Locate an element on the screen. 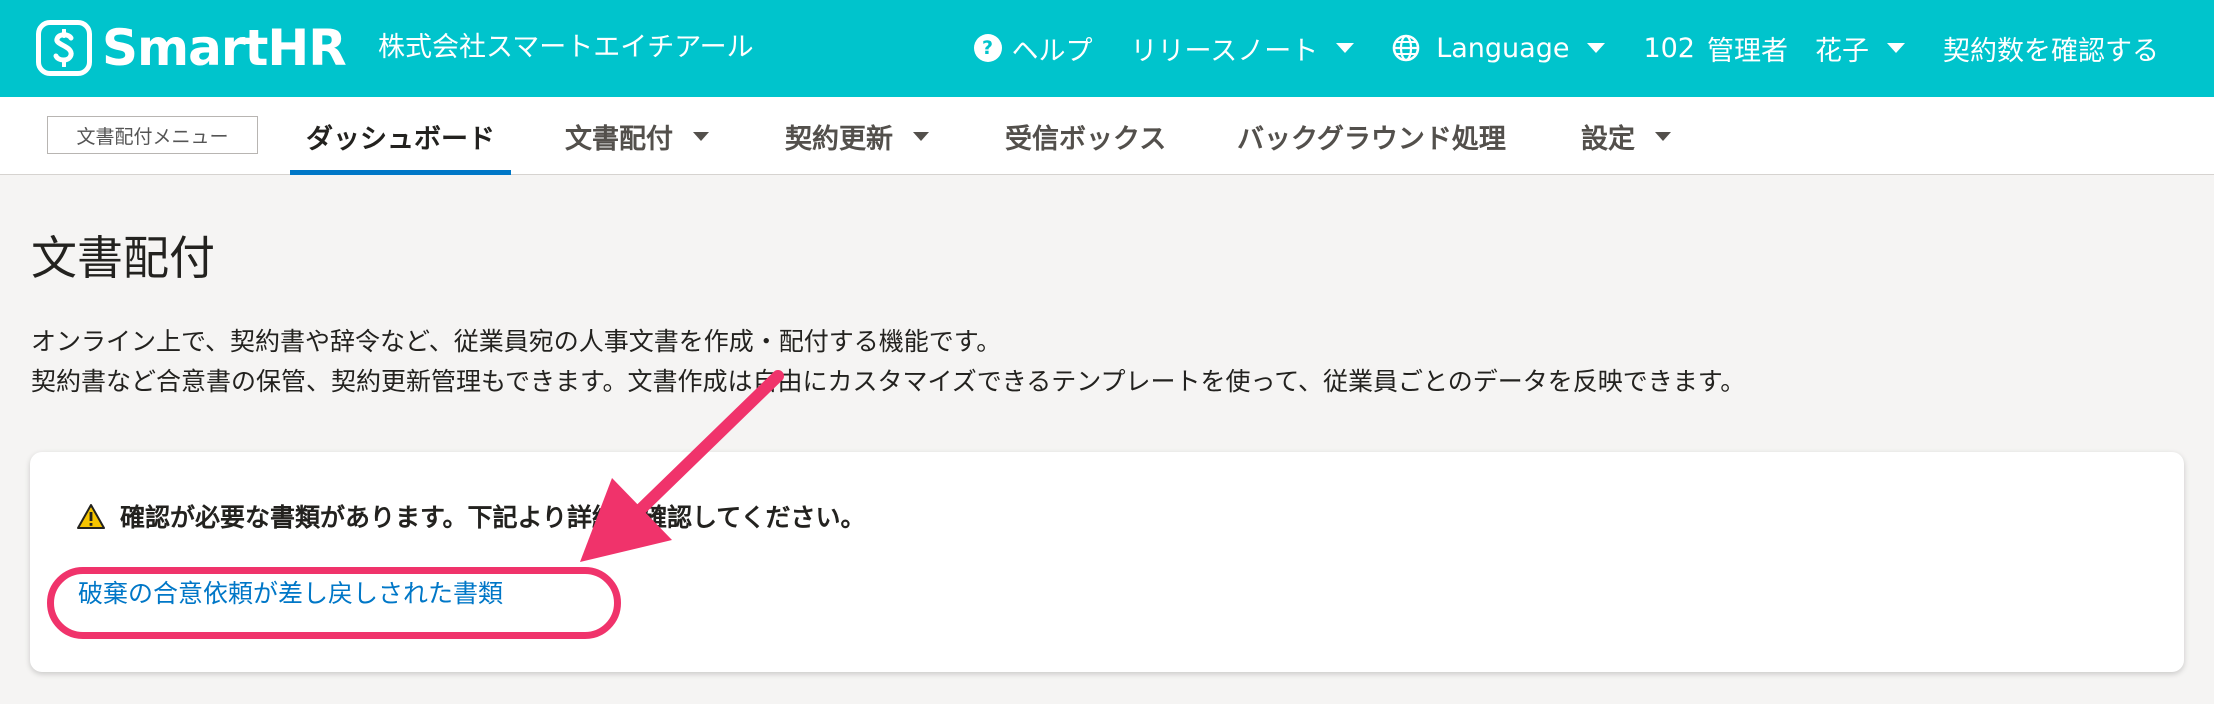  tab-settings: 設定 is located at coordinates (1626, 136).